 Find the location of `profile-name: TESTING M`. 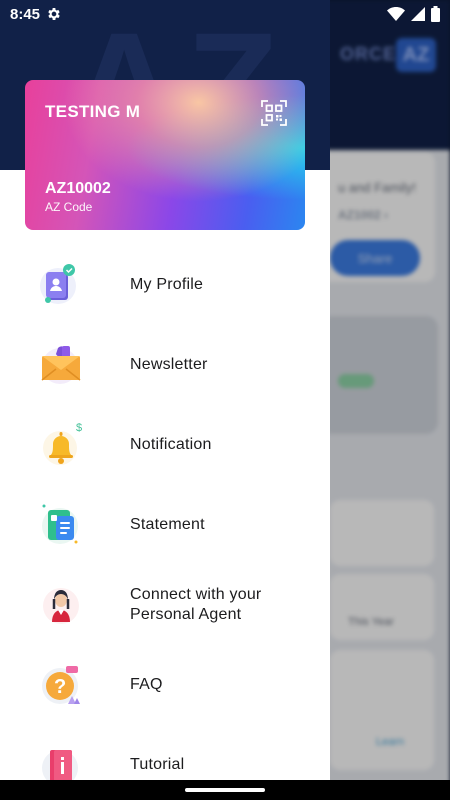

profile-name: TESTING M is located at coordinates (93, 111).